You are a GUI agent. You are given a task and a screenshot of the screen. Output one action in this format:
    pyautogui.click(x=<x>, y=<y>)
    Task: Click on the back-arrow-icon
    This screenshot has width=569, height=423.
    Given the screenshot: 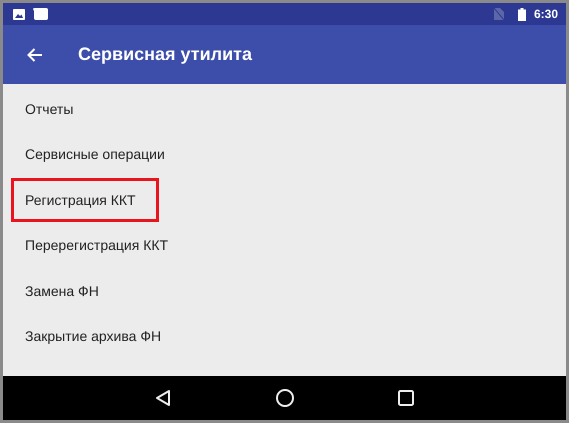 What is the action you would take?
    pyautogui.click(x=35, y=55)
    